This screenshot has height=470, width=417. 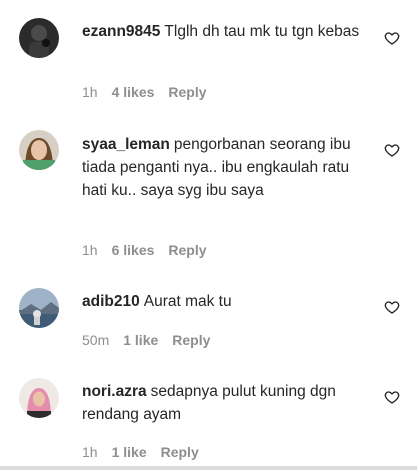 I want to click on comment-text: Tlglh dh tau mk tu tgn kebas, so click(x=262, y=31).